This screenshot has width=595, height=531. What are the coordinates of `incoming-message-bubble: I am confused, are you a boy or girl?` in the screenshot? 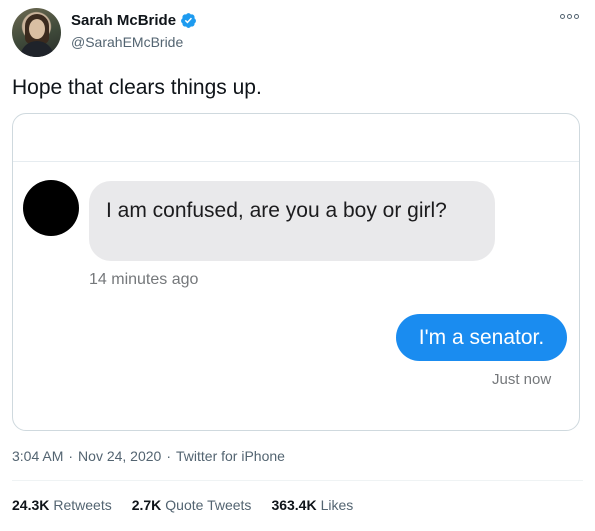 It's located at (292, 221).